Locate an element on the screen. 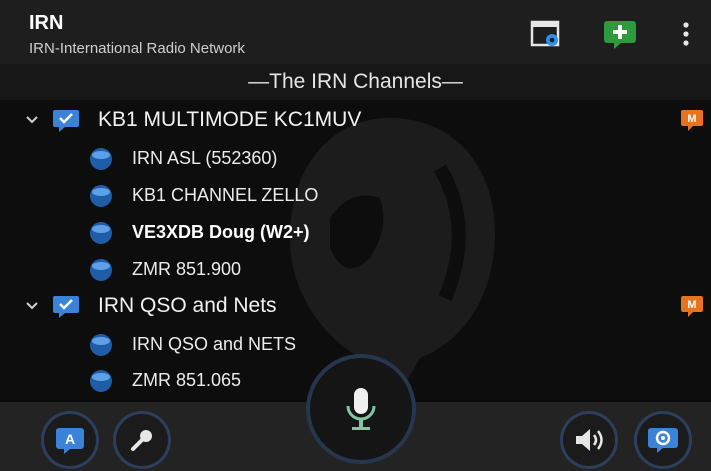  group-label: IRN QSO and Nets is located at coordinates (187, 305).